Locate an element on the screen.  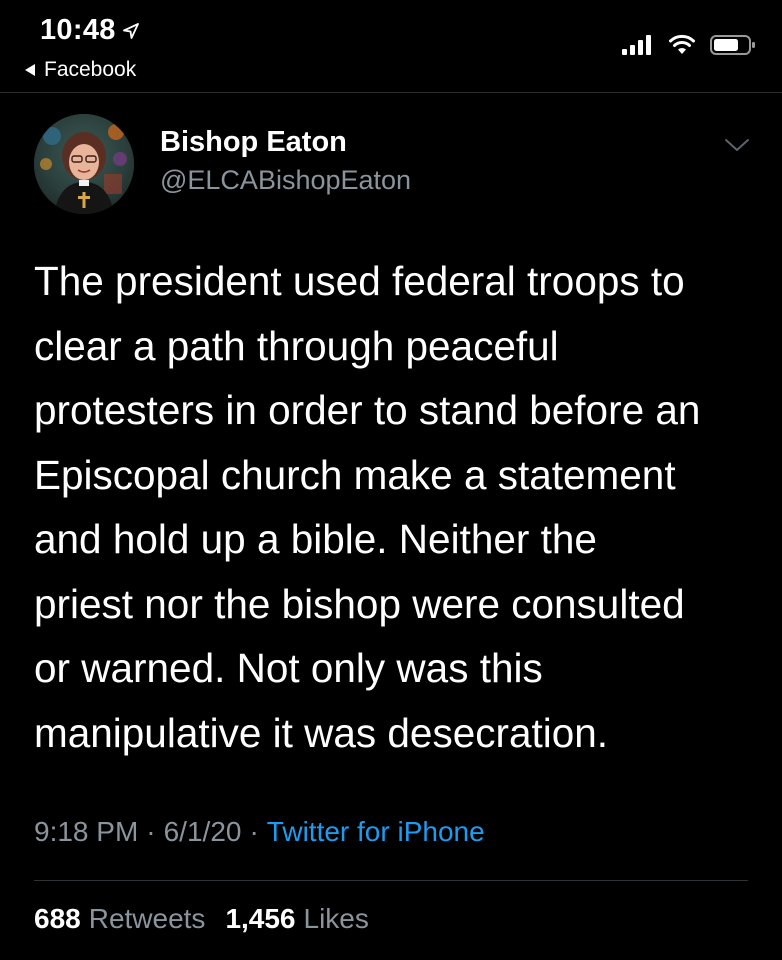
avatar is located at coordinates (84, 164).